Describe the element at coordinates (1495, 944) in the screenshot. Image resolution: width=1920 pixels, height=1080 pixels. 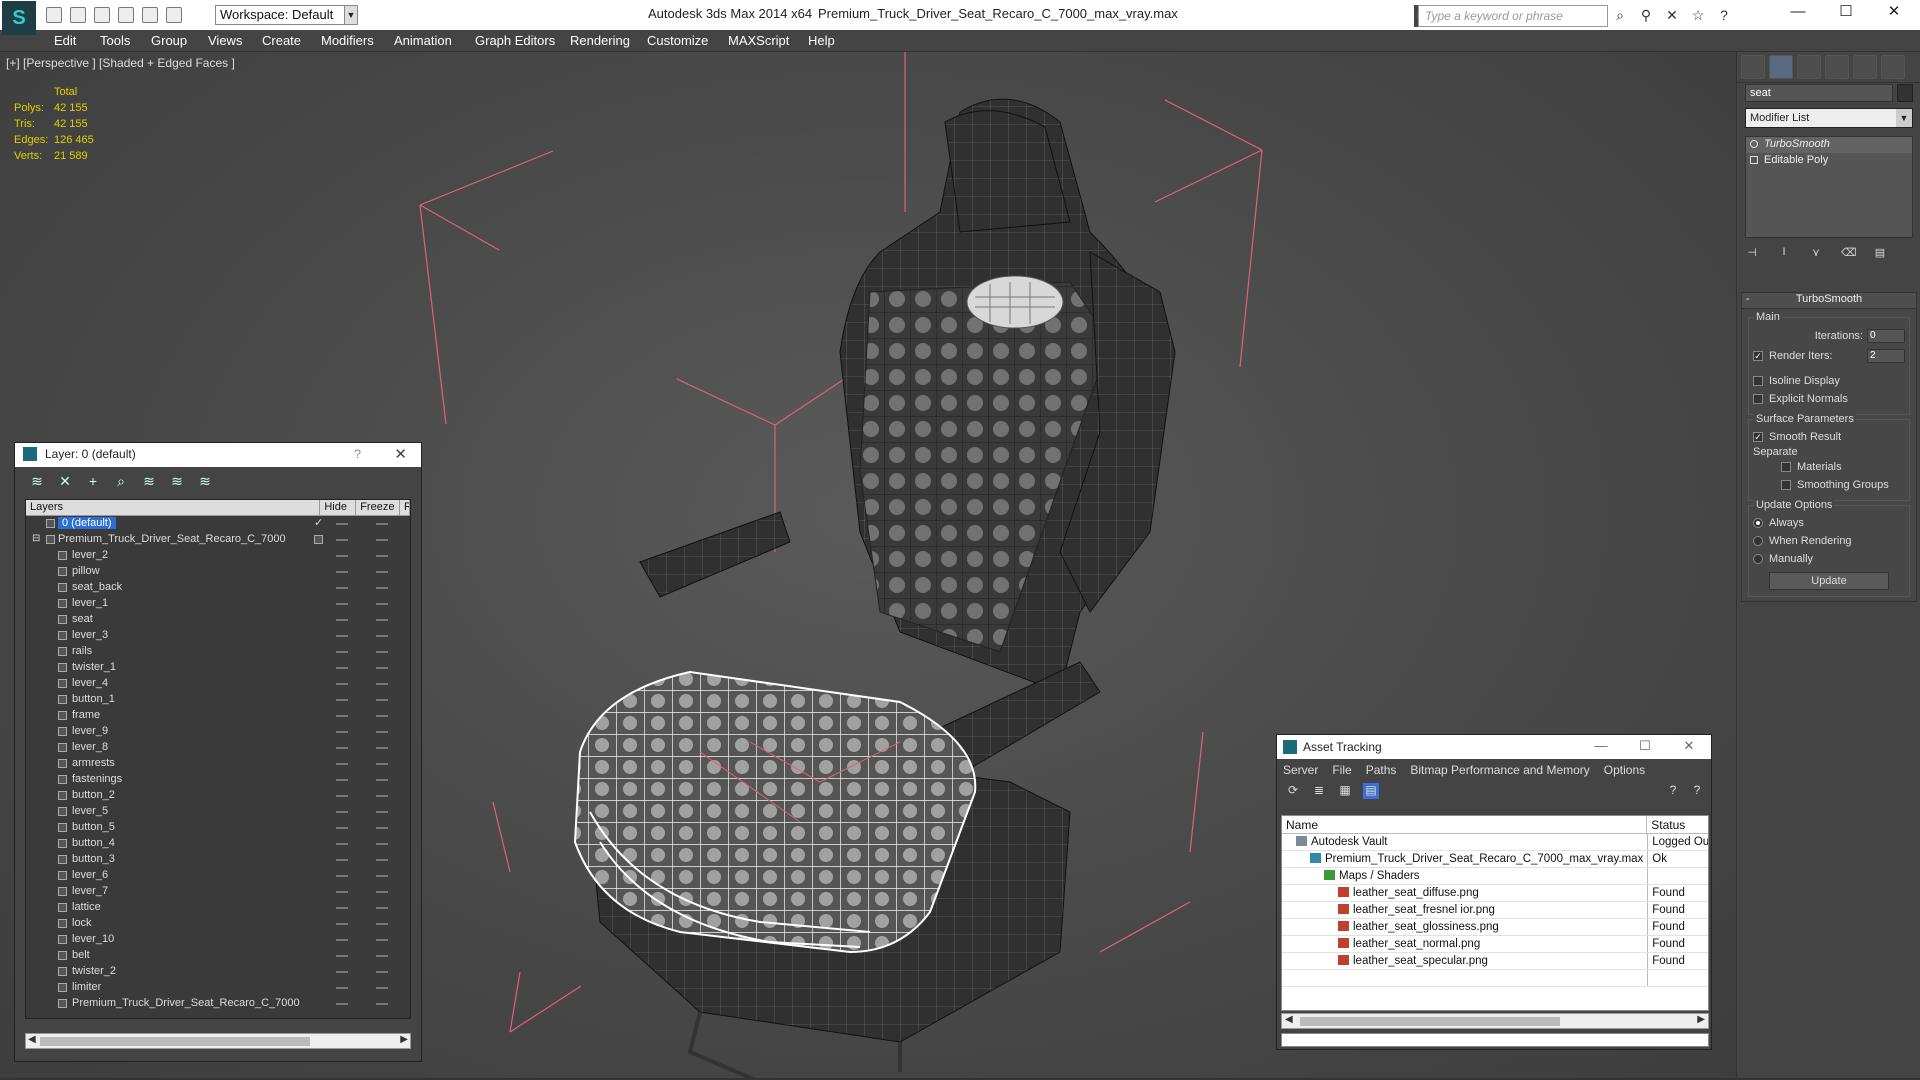
I see `asset-row: leather_seat_normal.png Found` at that location.